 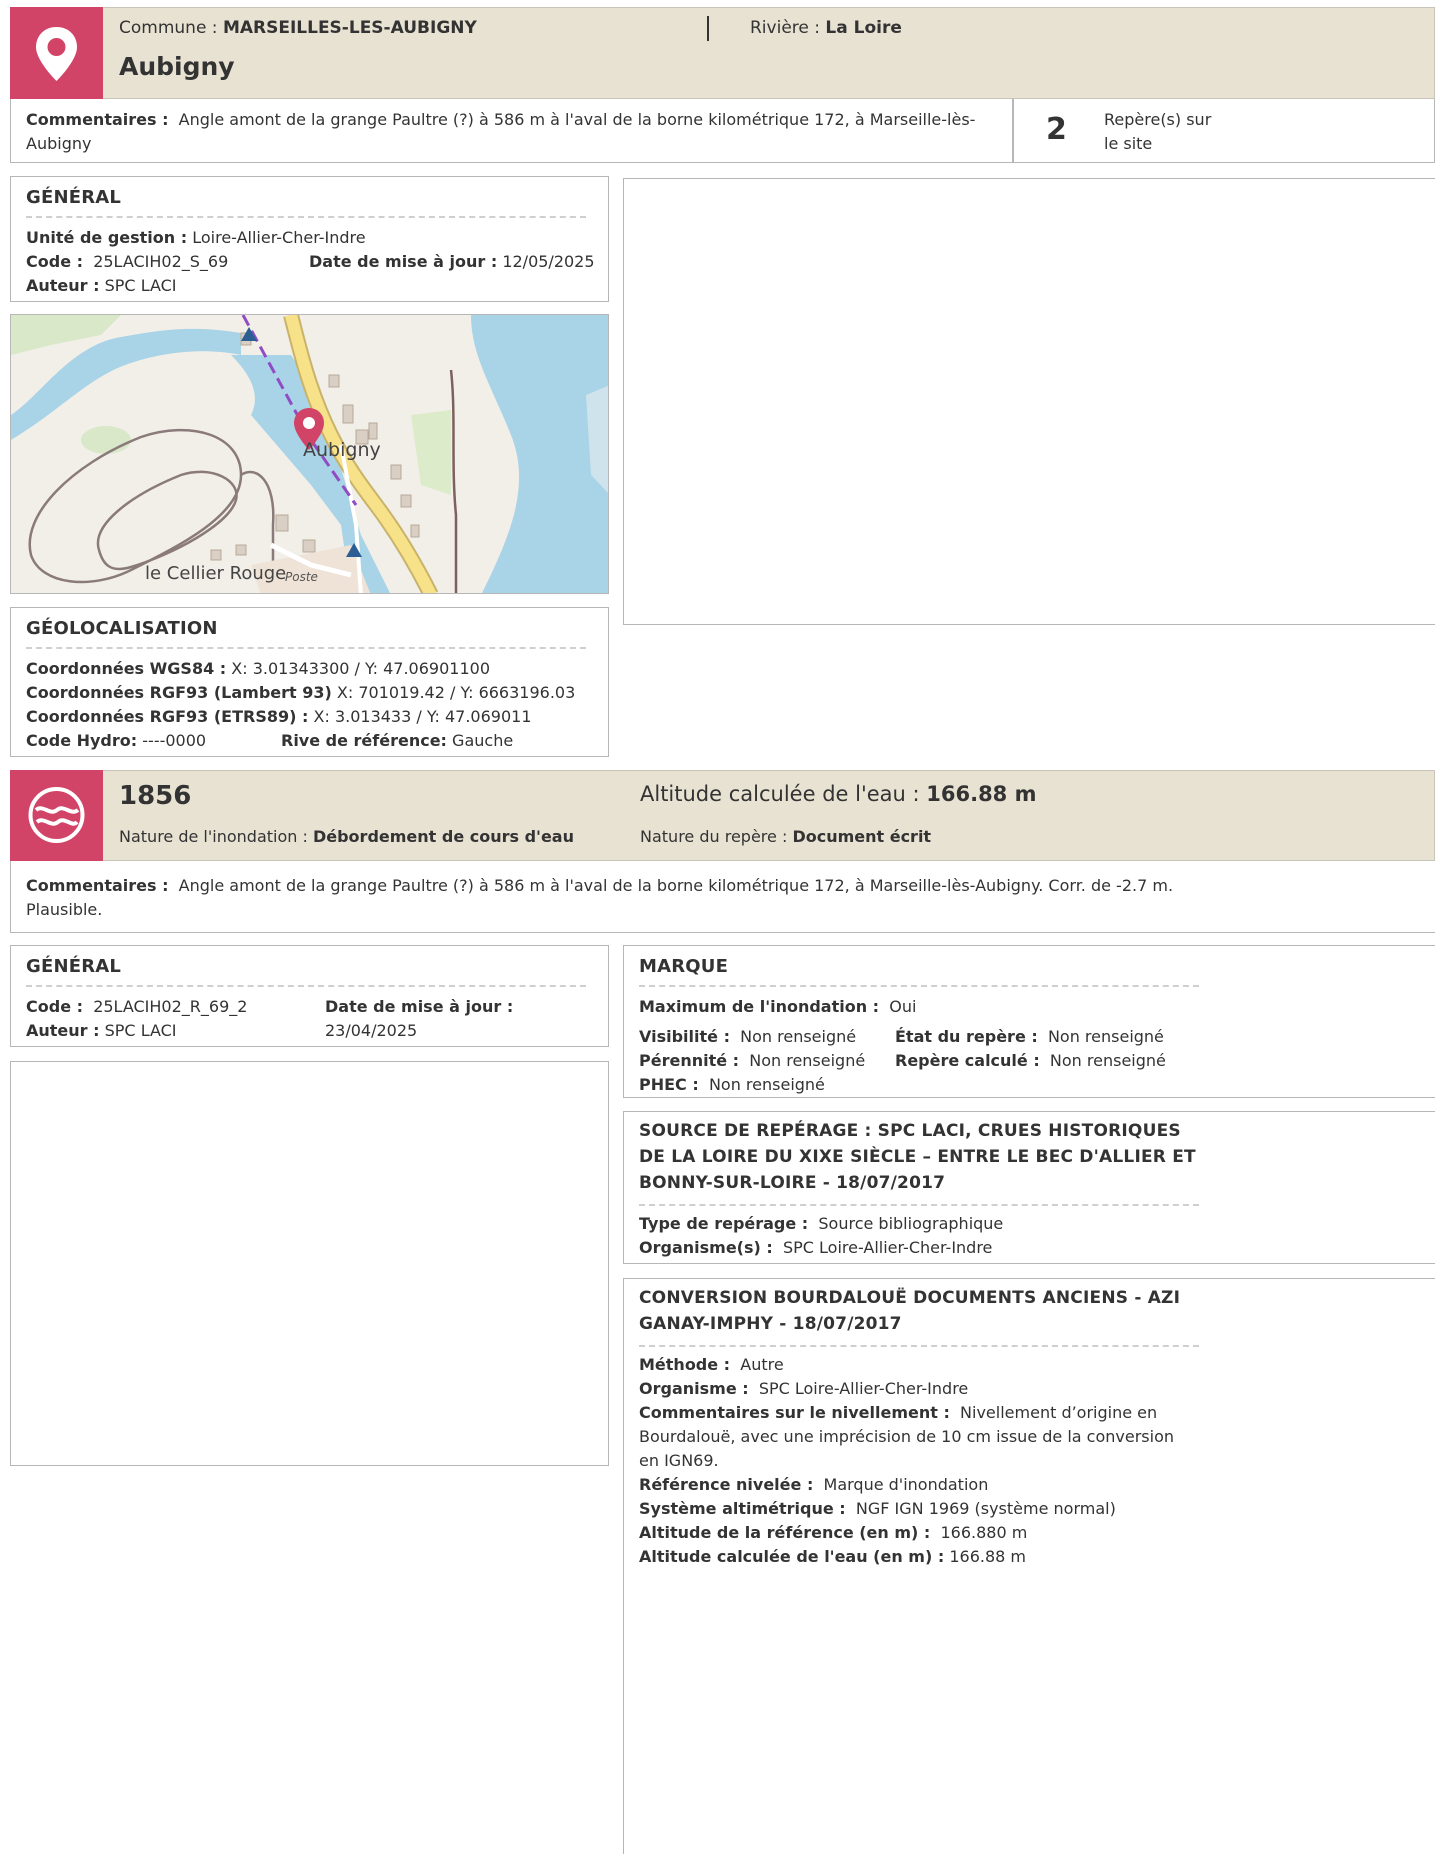 I want to click on altitude-value: 166.88 m, so click(x=981, y=794).